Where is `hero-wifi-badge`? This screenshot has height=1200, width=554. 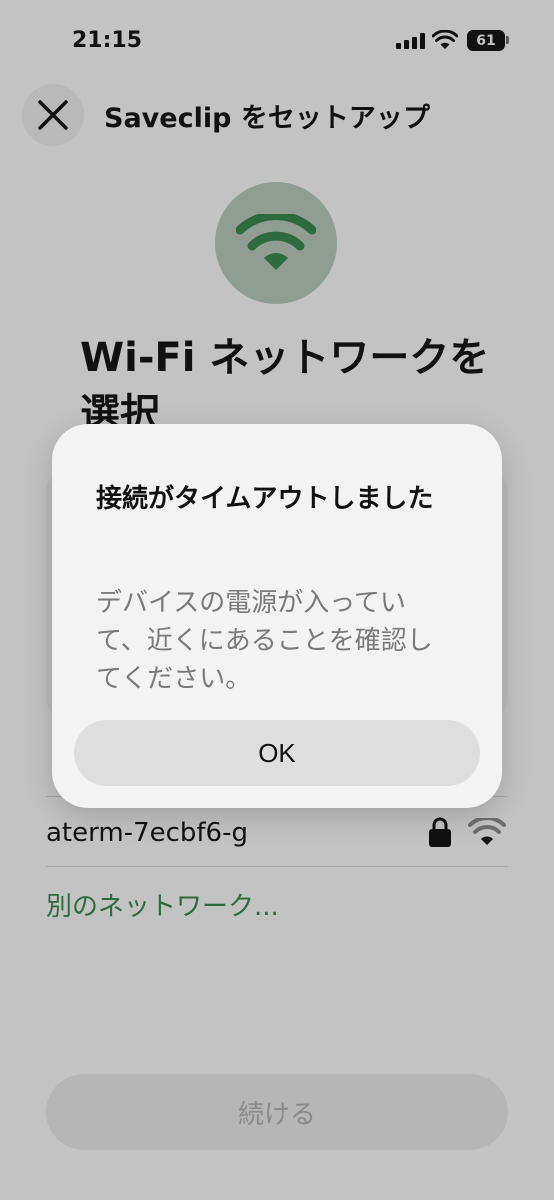 hero-wifi-badge is located at coordinates (276, 243).